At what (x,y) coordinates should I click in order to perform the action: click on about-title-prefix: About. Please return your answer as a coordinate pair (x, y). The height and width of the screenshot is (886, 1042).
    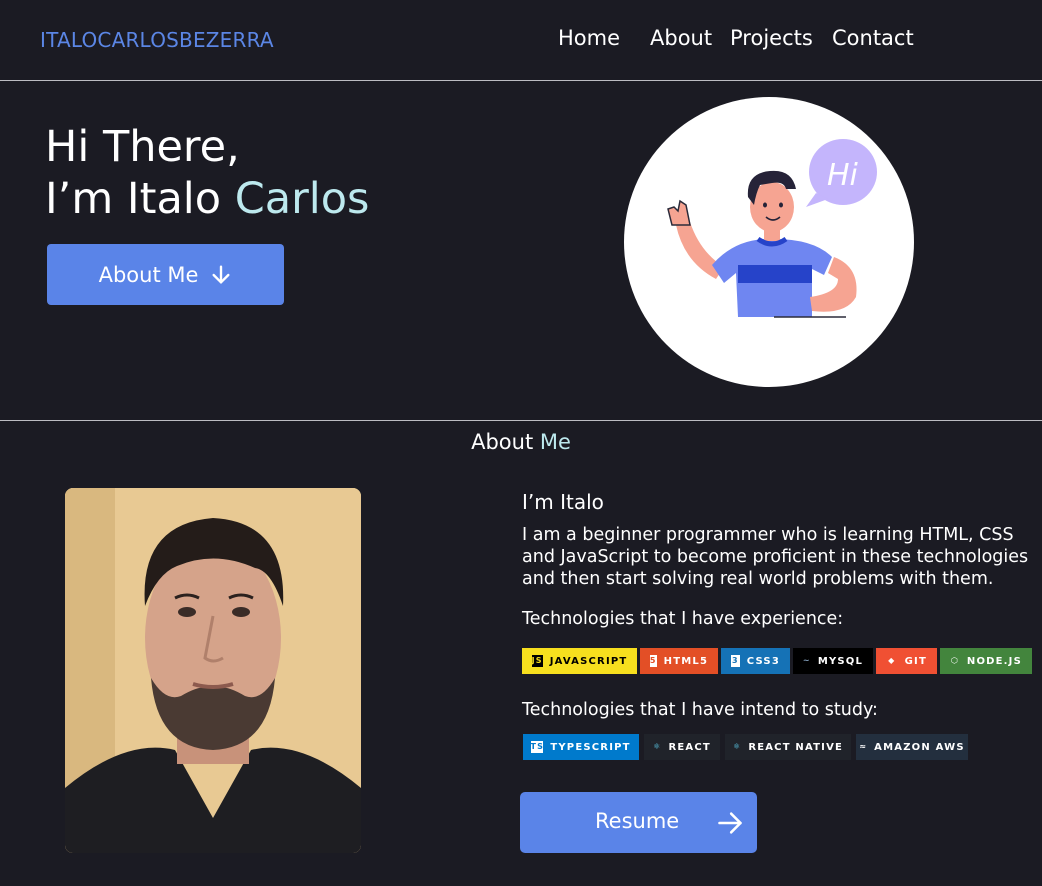
    Looking at the image, I should click on (505, 442).